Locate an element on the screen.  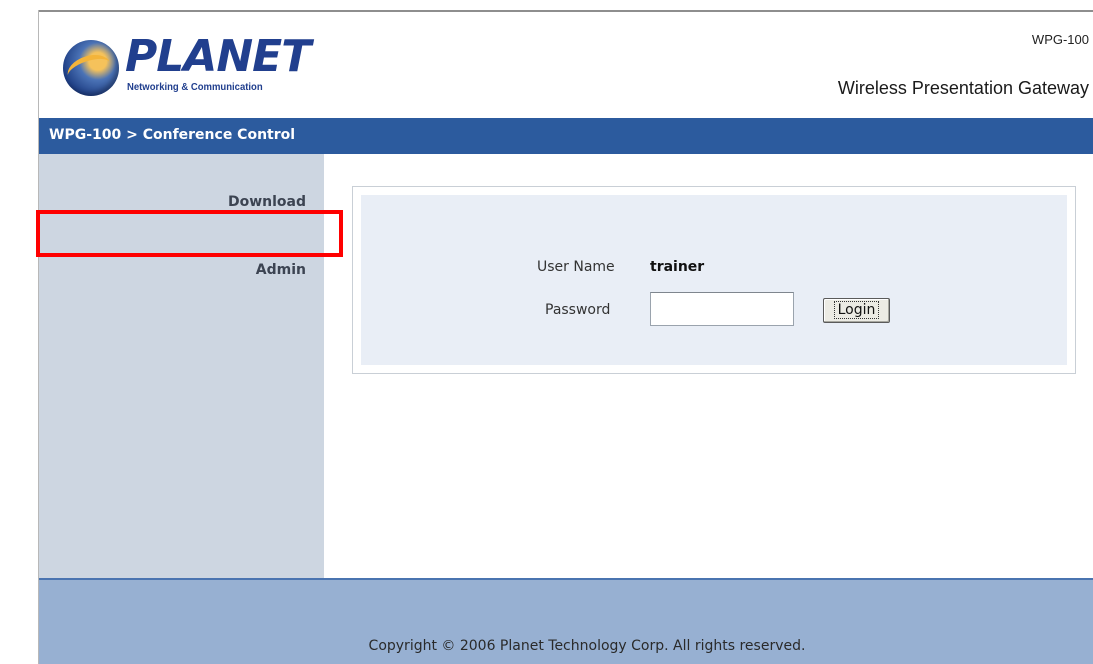
login-button-label: Login is located at coordinates (856, 310).